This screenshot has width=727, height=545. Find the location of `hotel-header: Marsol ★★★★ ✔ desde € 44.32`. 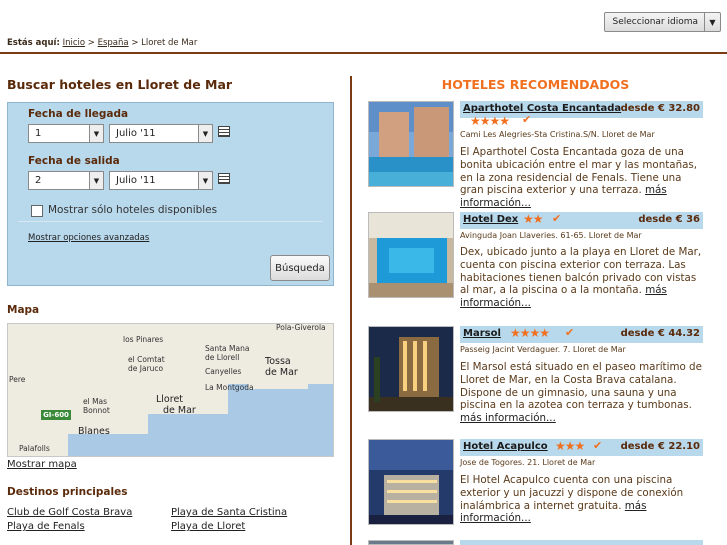

hotel-header: Marsol ★★★★ ✔ desde € 44.32 is located at coordinates (581, 334).